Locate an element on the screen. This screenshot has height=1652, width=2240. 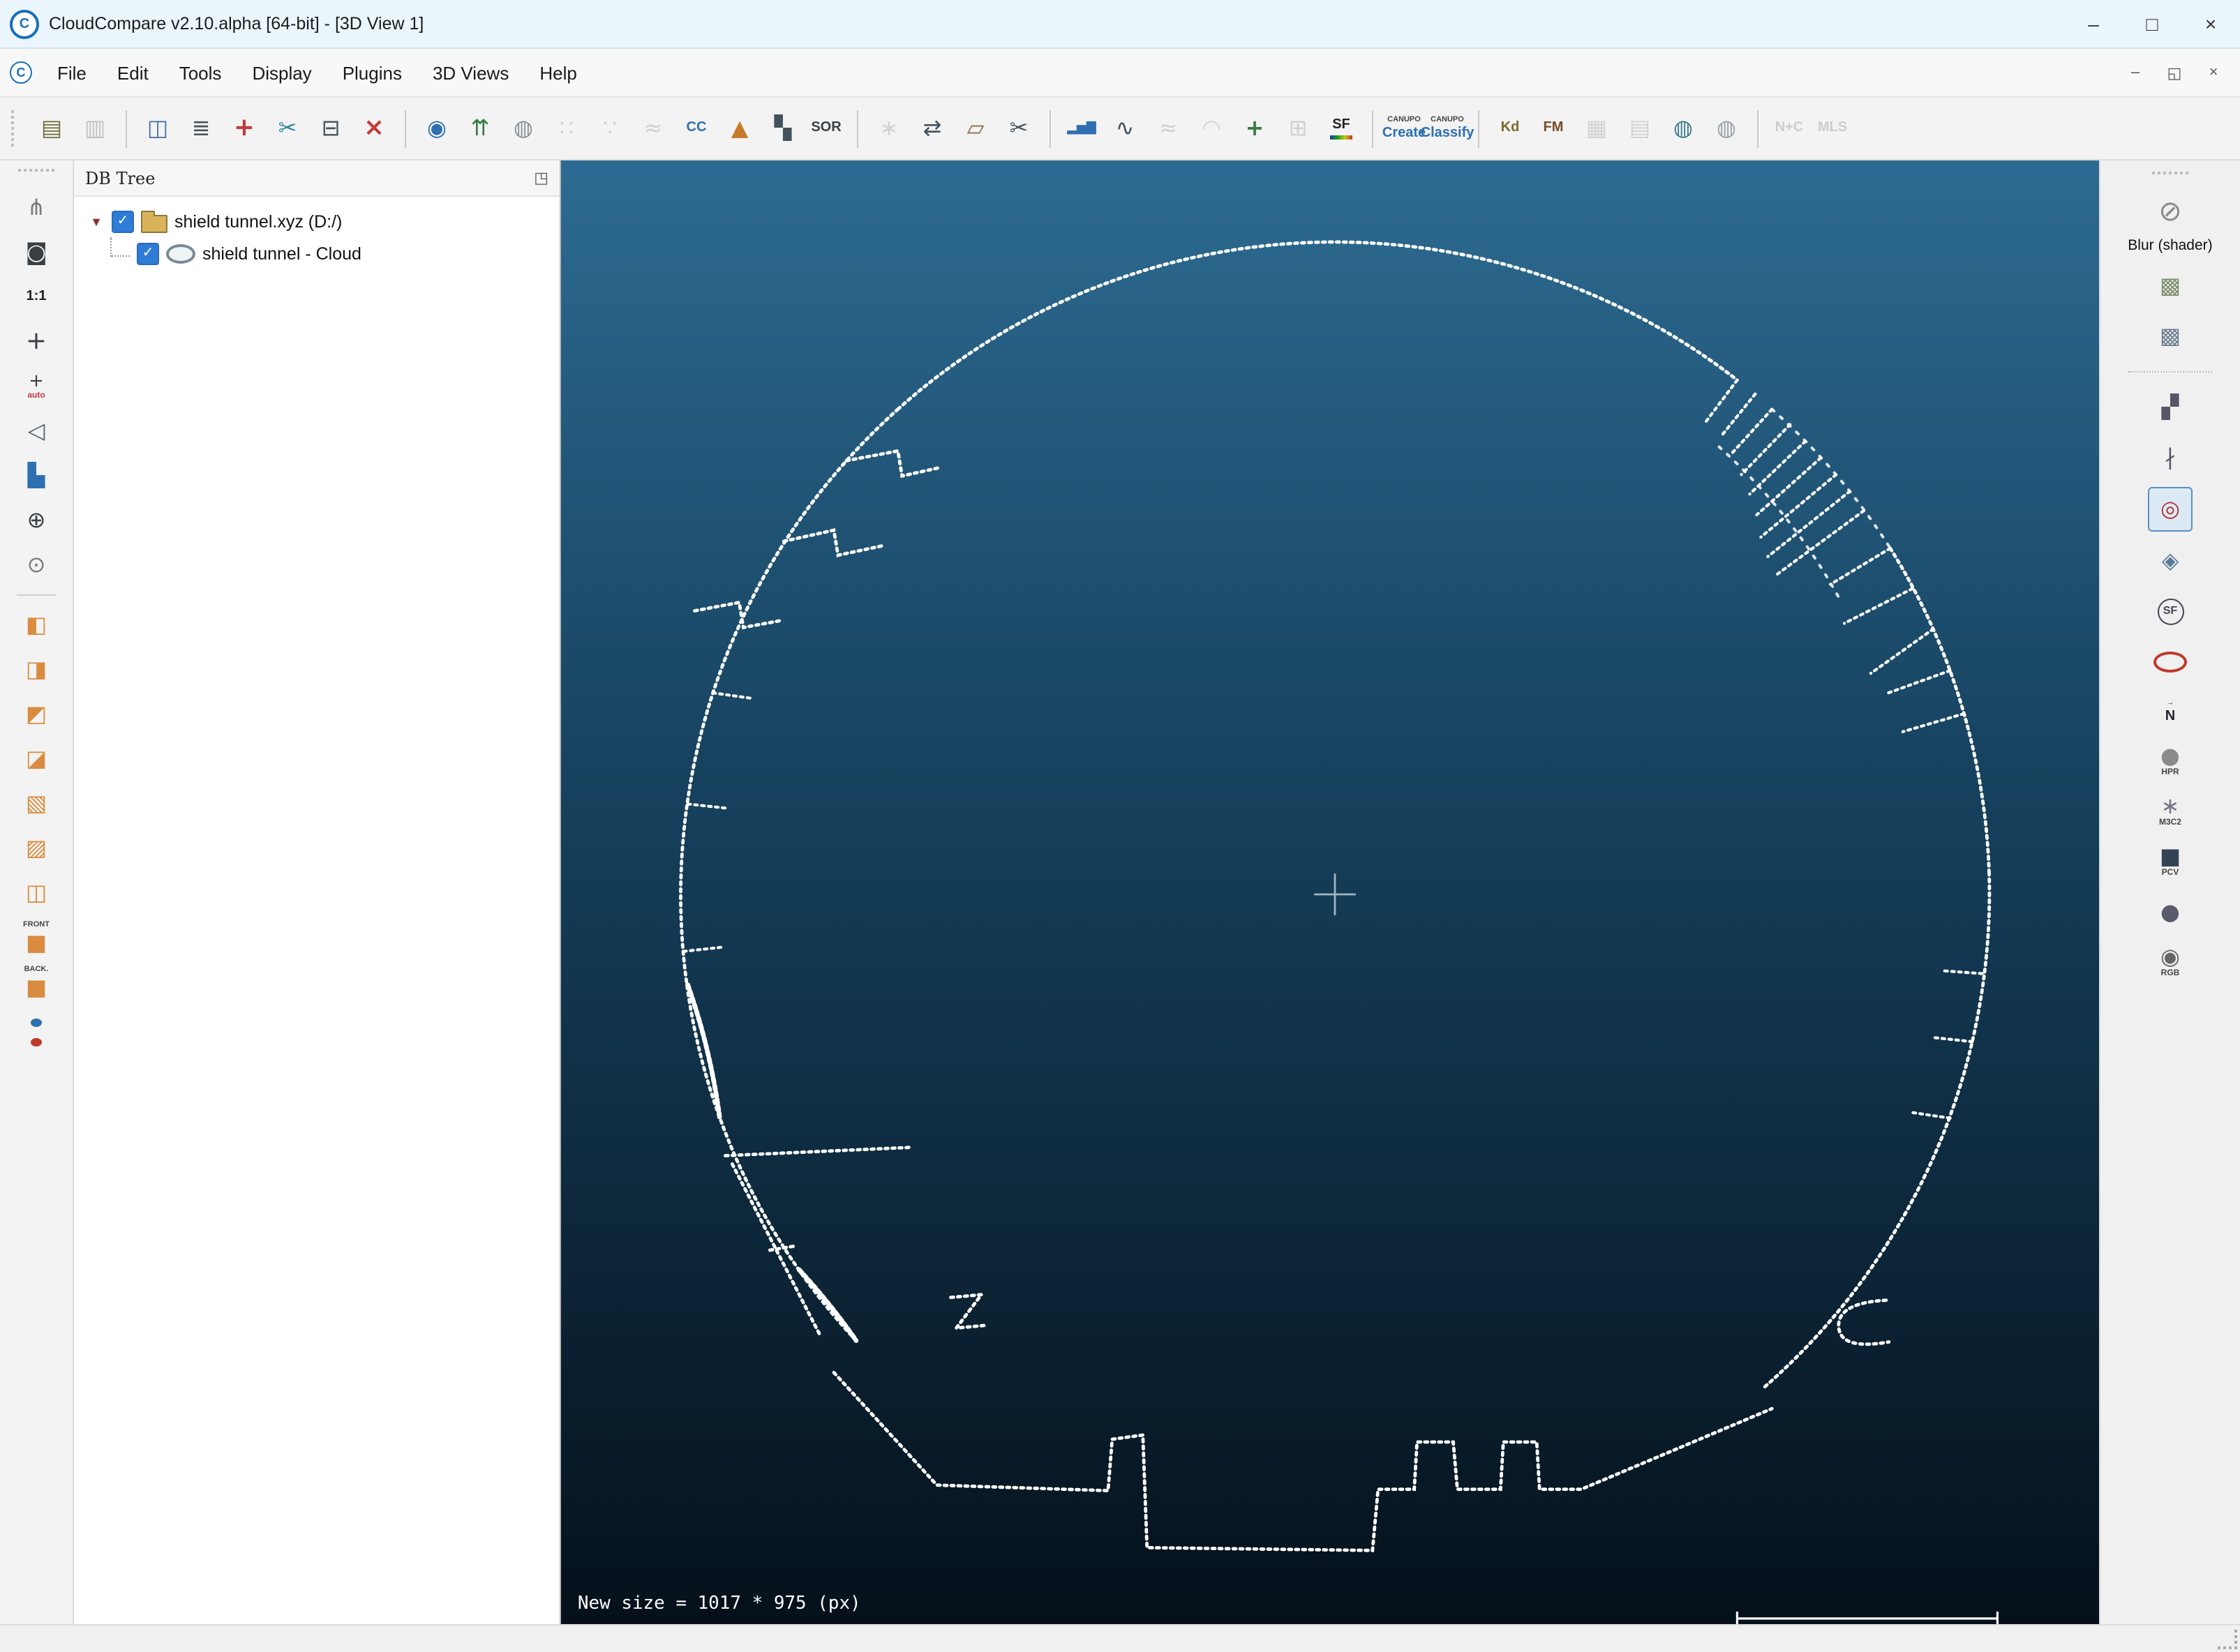
fm-tool-button: FM is located at coordinates (1553, 128).